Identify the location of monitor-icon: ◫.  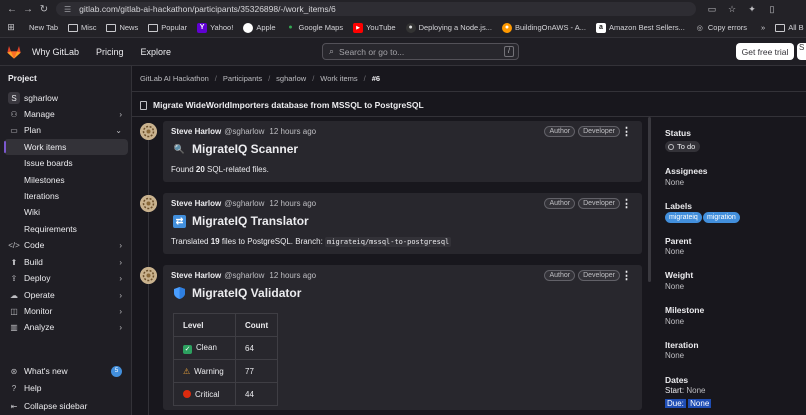
(14, 311).